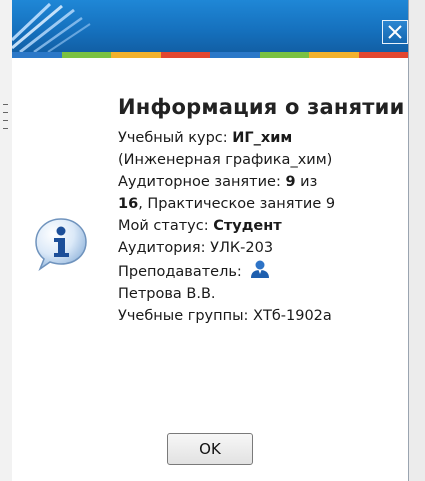  I want to click on teacher-name: Петрова В.В., so click(167, 294).